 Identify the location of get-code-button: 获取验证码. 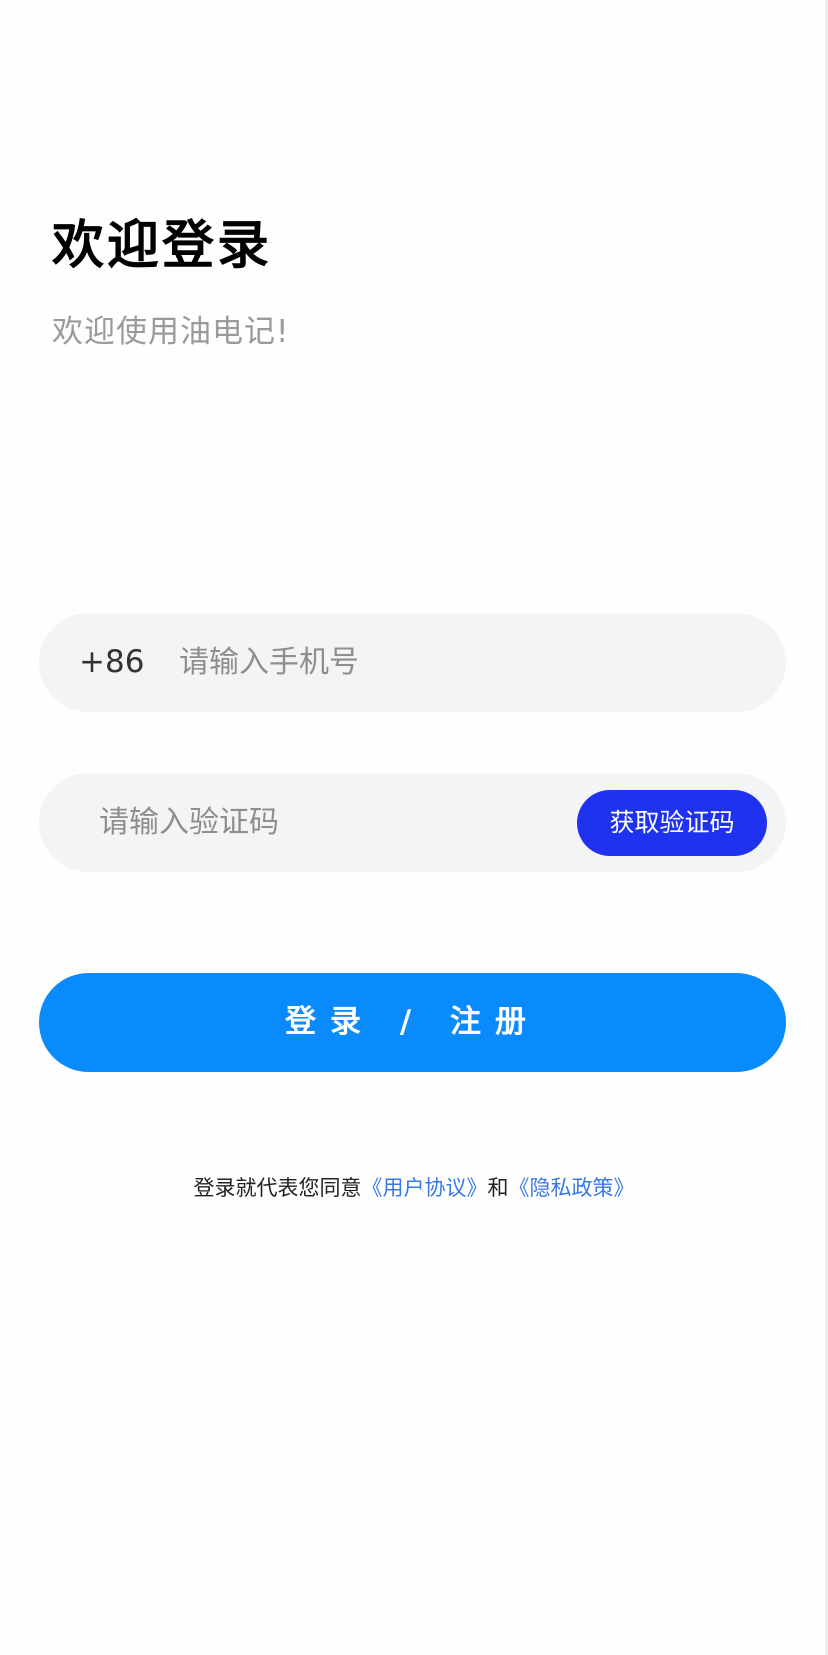
(672, 823).